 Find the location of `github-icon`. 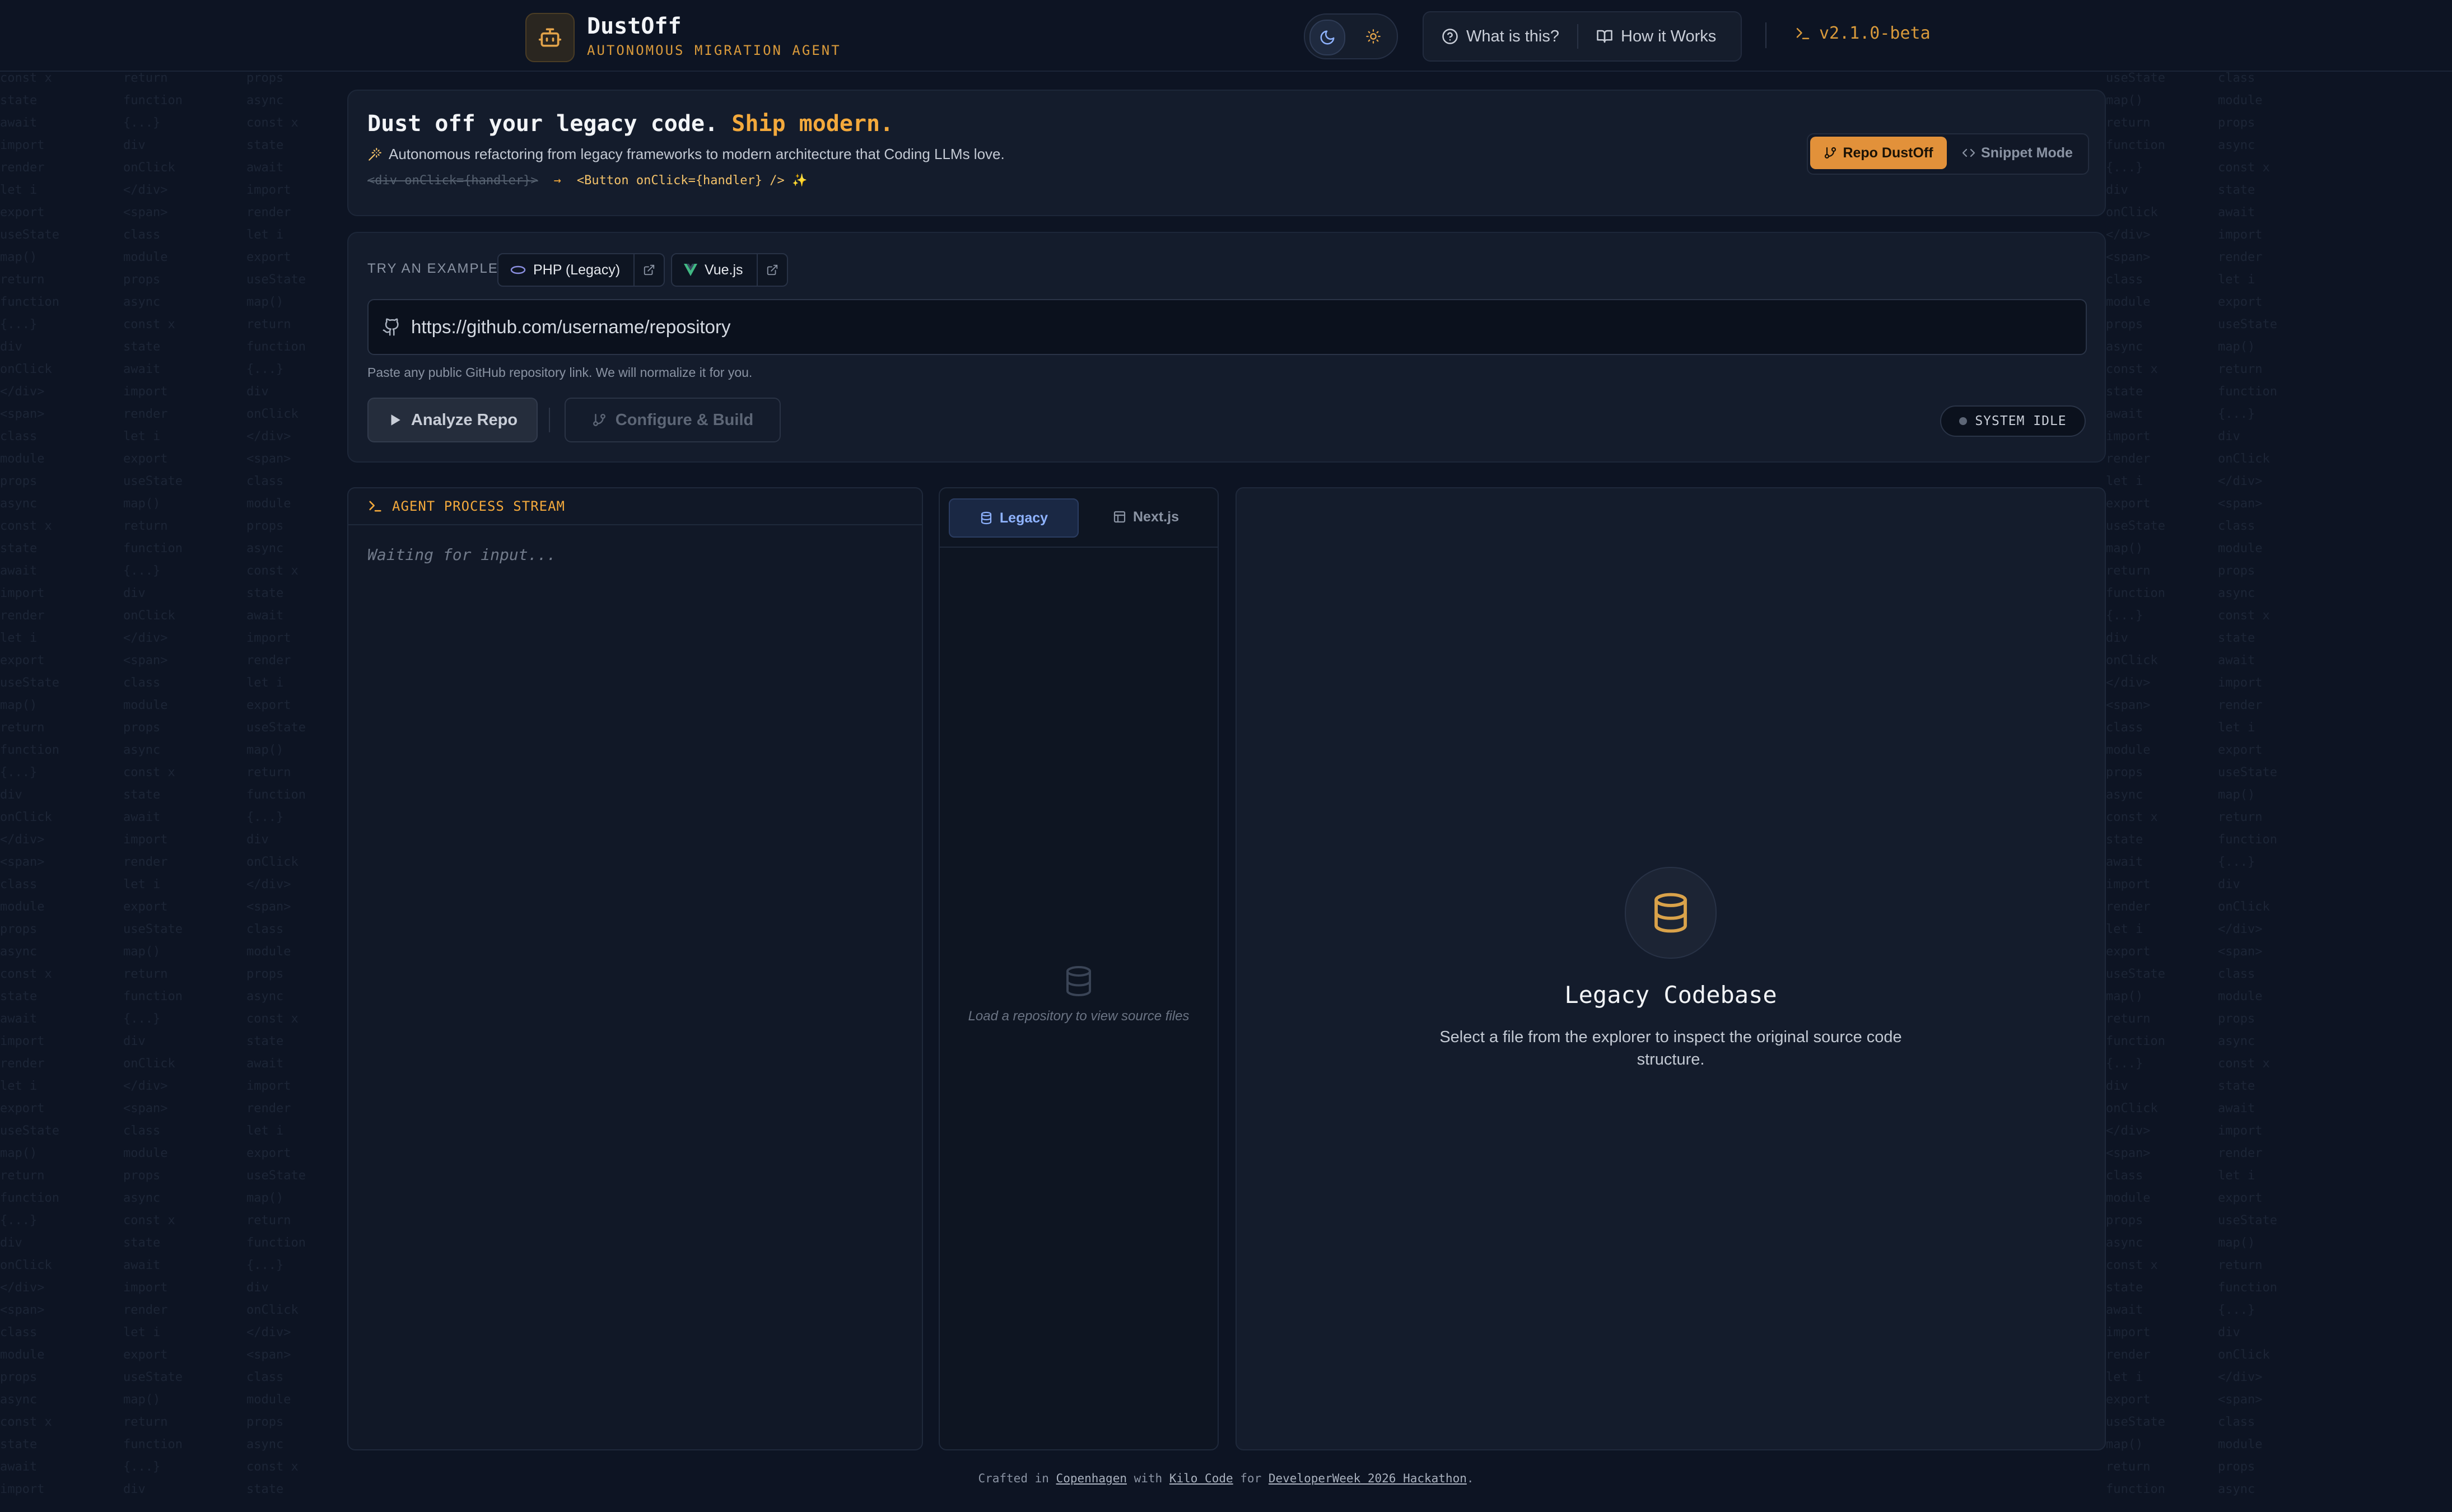

github-icon is located at coordinates (391, 327).